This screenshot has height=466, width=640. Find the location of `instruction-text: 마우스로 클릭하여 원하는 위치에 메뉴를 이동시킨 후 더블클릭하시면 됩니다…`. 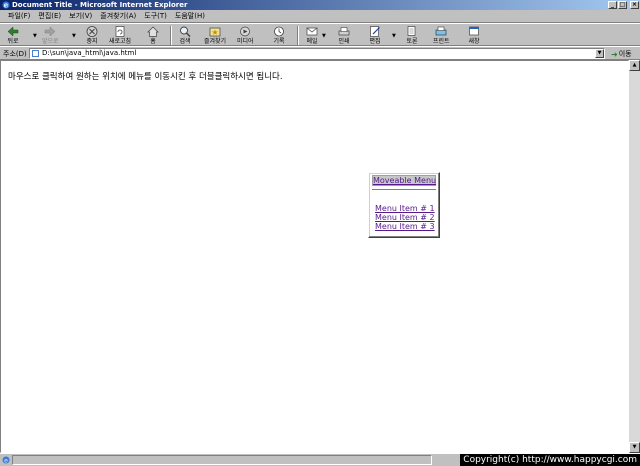

instruction-text: 마우스로 클릭하여 원하는 위치에 메뉴를 이동시킨 후 더블클릭하시면 됩니다… is located at coordinates (145, 77).